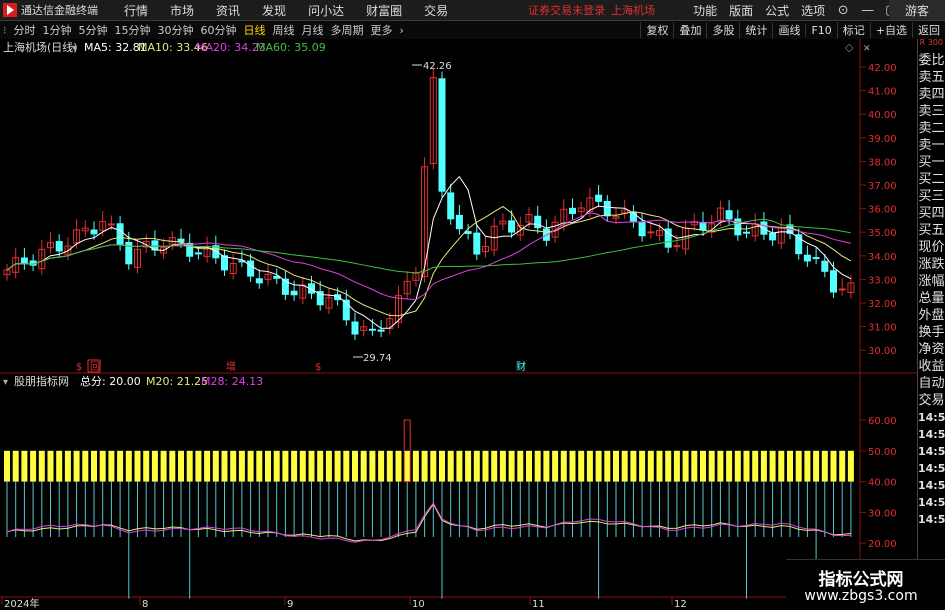  I want to click on side-item: 卖五, so click(931, 78).